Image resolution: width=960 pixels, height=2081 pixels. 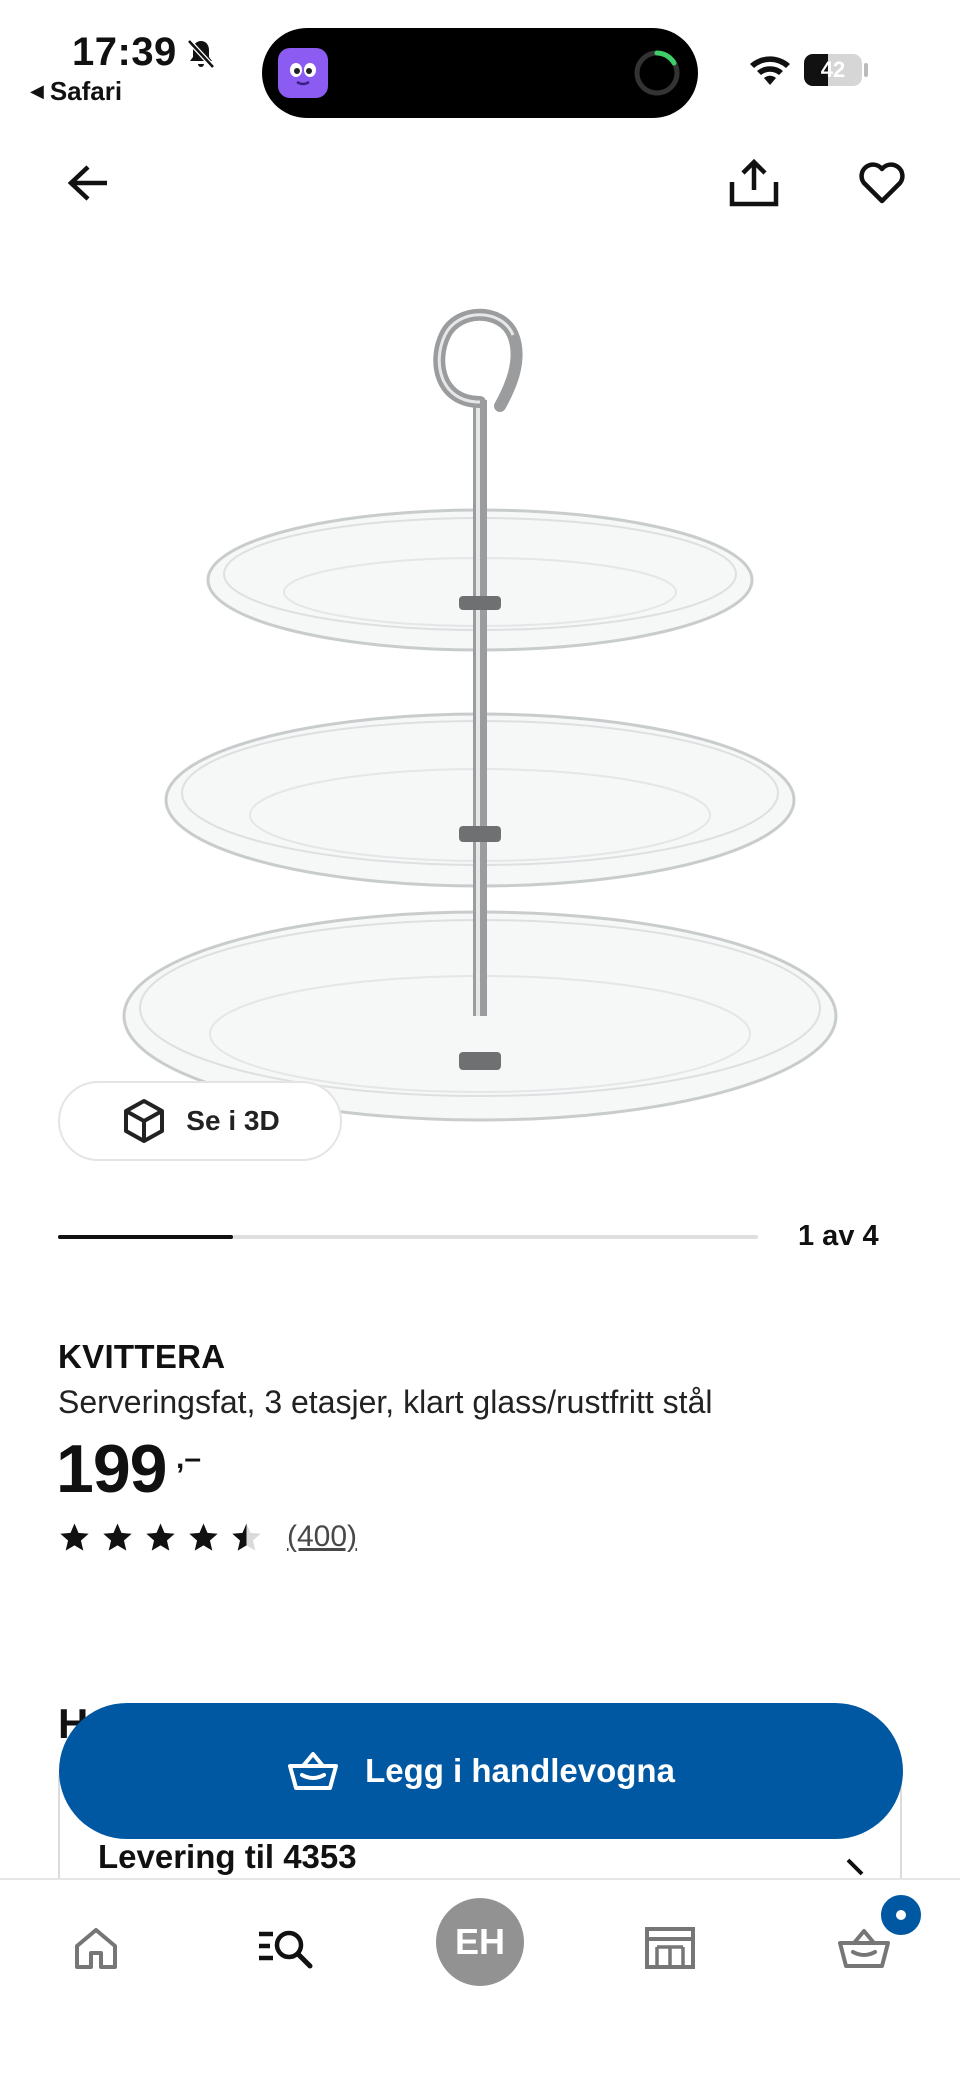 I want to click on gallery-progress-fill, so click(x=145, y=1237).